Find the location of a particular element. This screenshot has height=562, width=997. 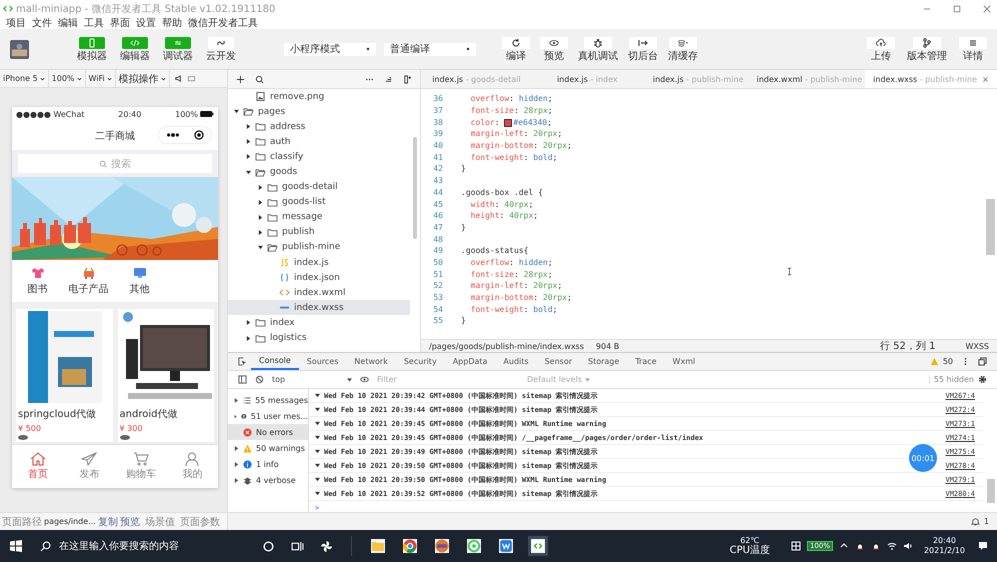

tree-item: message is located at coordinates (302, 217).